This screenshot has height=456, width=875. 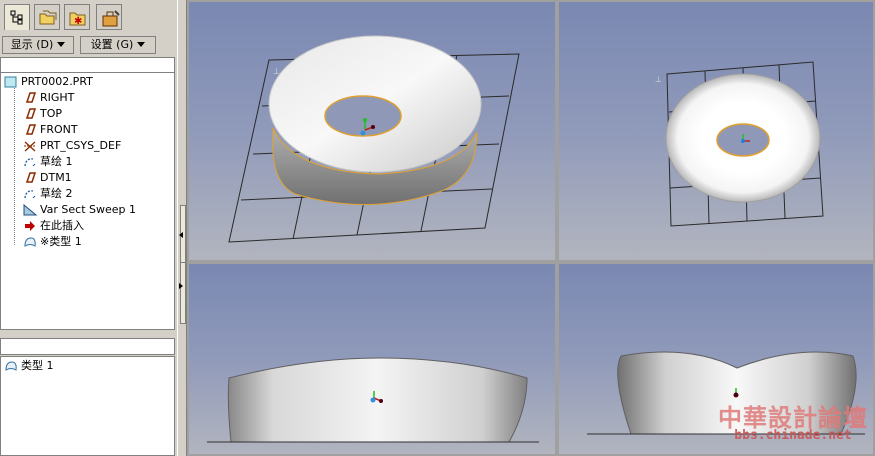 I want to click on watermark: 中華設計論壇 bbs.chinade.net, so click(x=793, y=423).